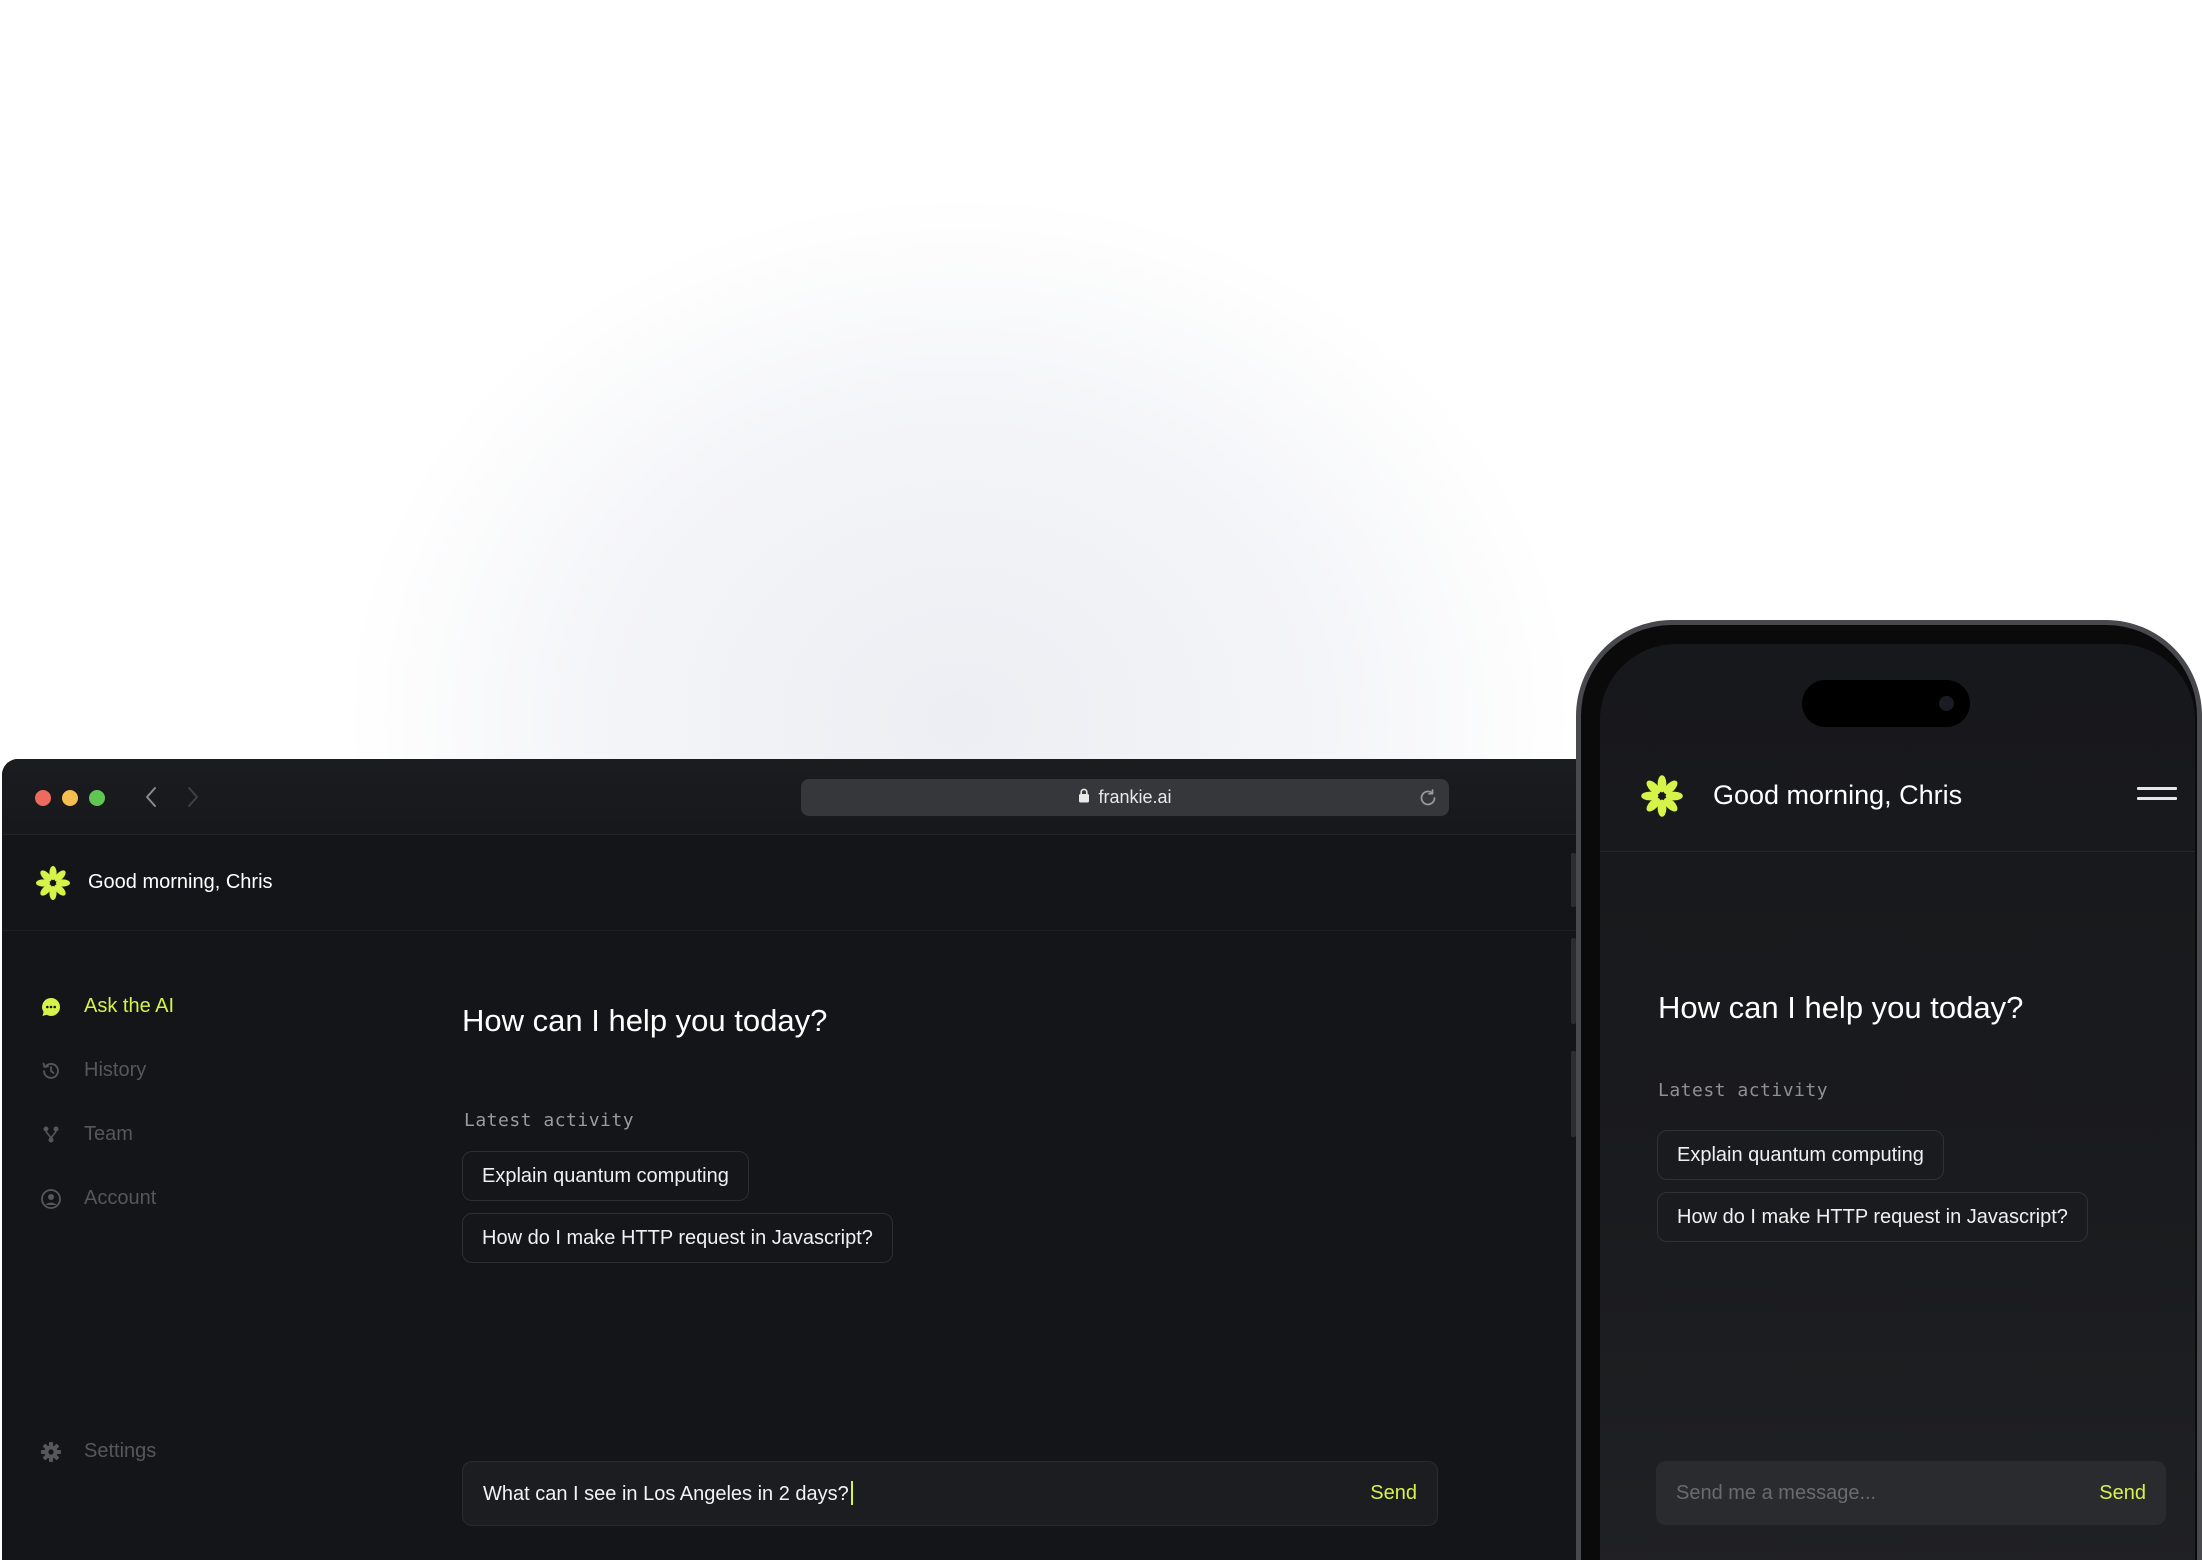 The height and width of the screenshot is (1560, 2202). I want to click on sidebar-item-label: Team, so click(108, 1134).